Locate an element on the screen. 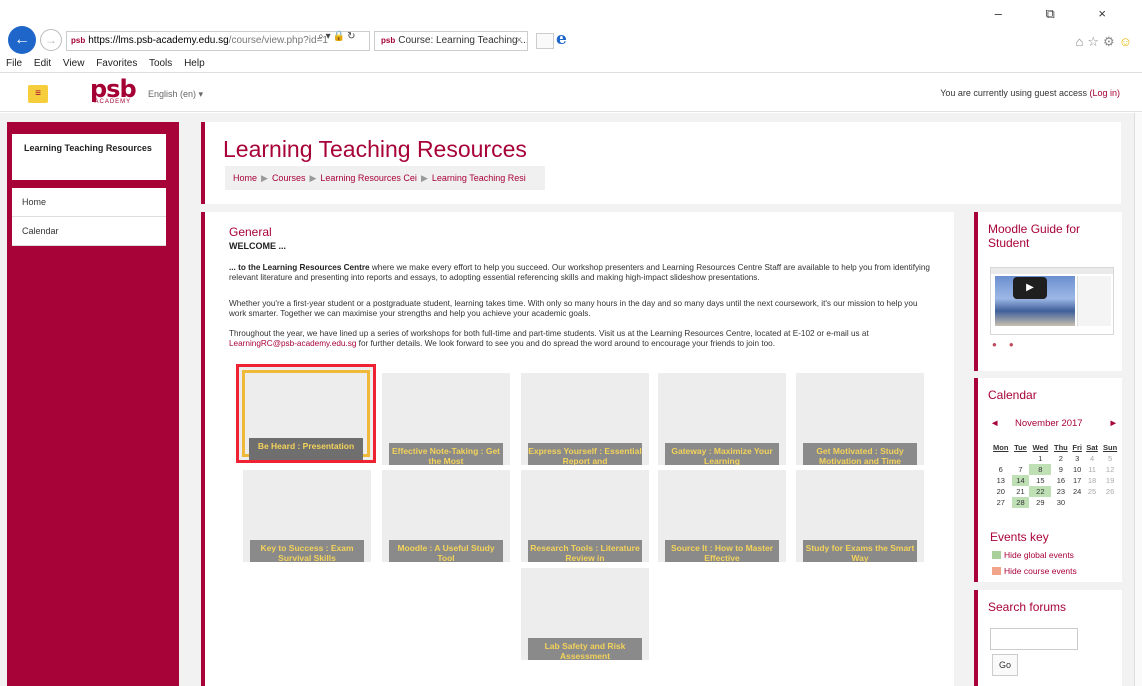 This screenshot has height=686, width=1142. hide-global-events: Hide global events is located at coordinates (1033, 555).